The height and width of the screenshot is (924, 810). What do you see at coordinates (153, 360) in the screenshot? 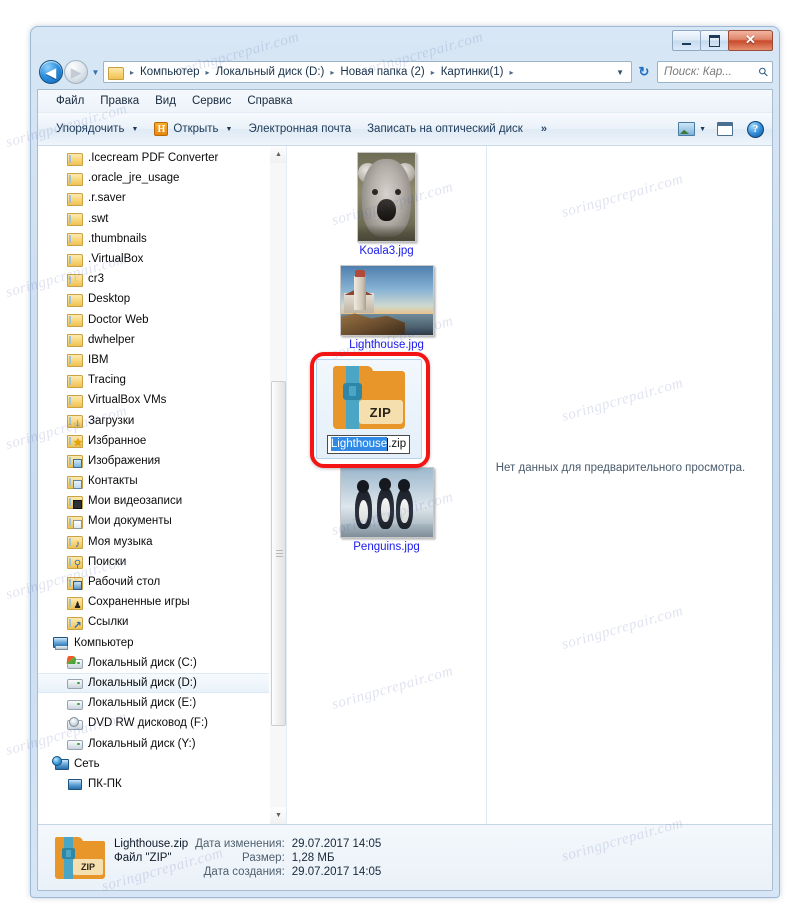
I see `tree-item-ibm: IBM` at bounding box center [153, 360].